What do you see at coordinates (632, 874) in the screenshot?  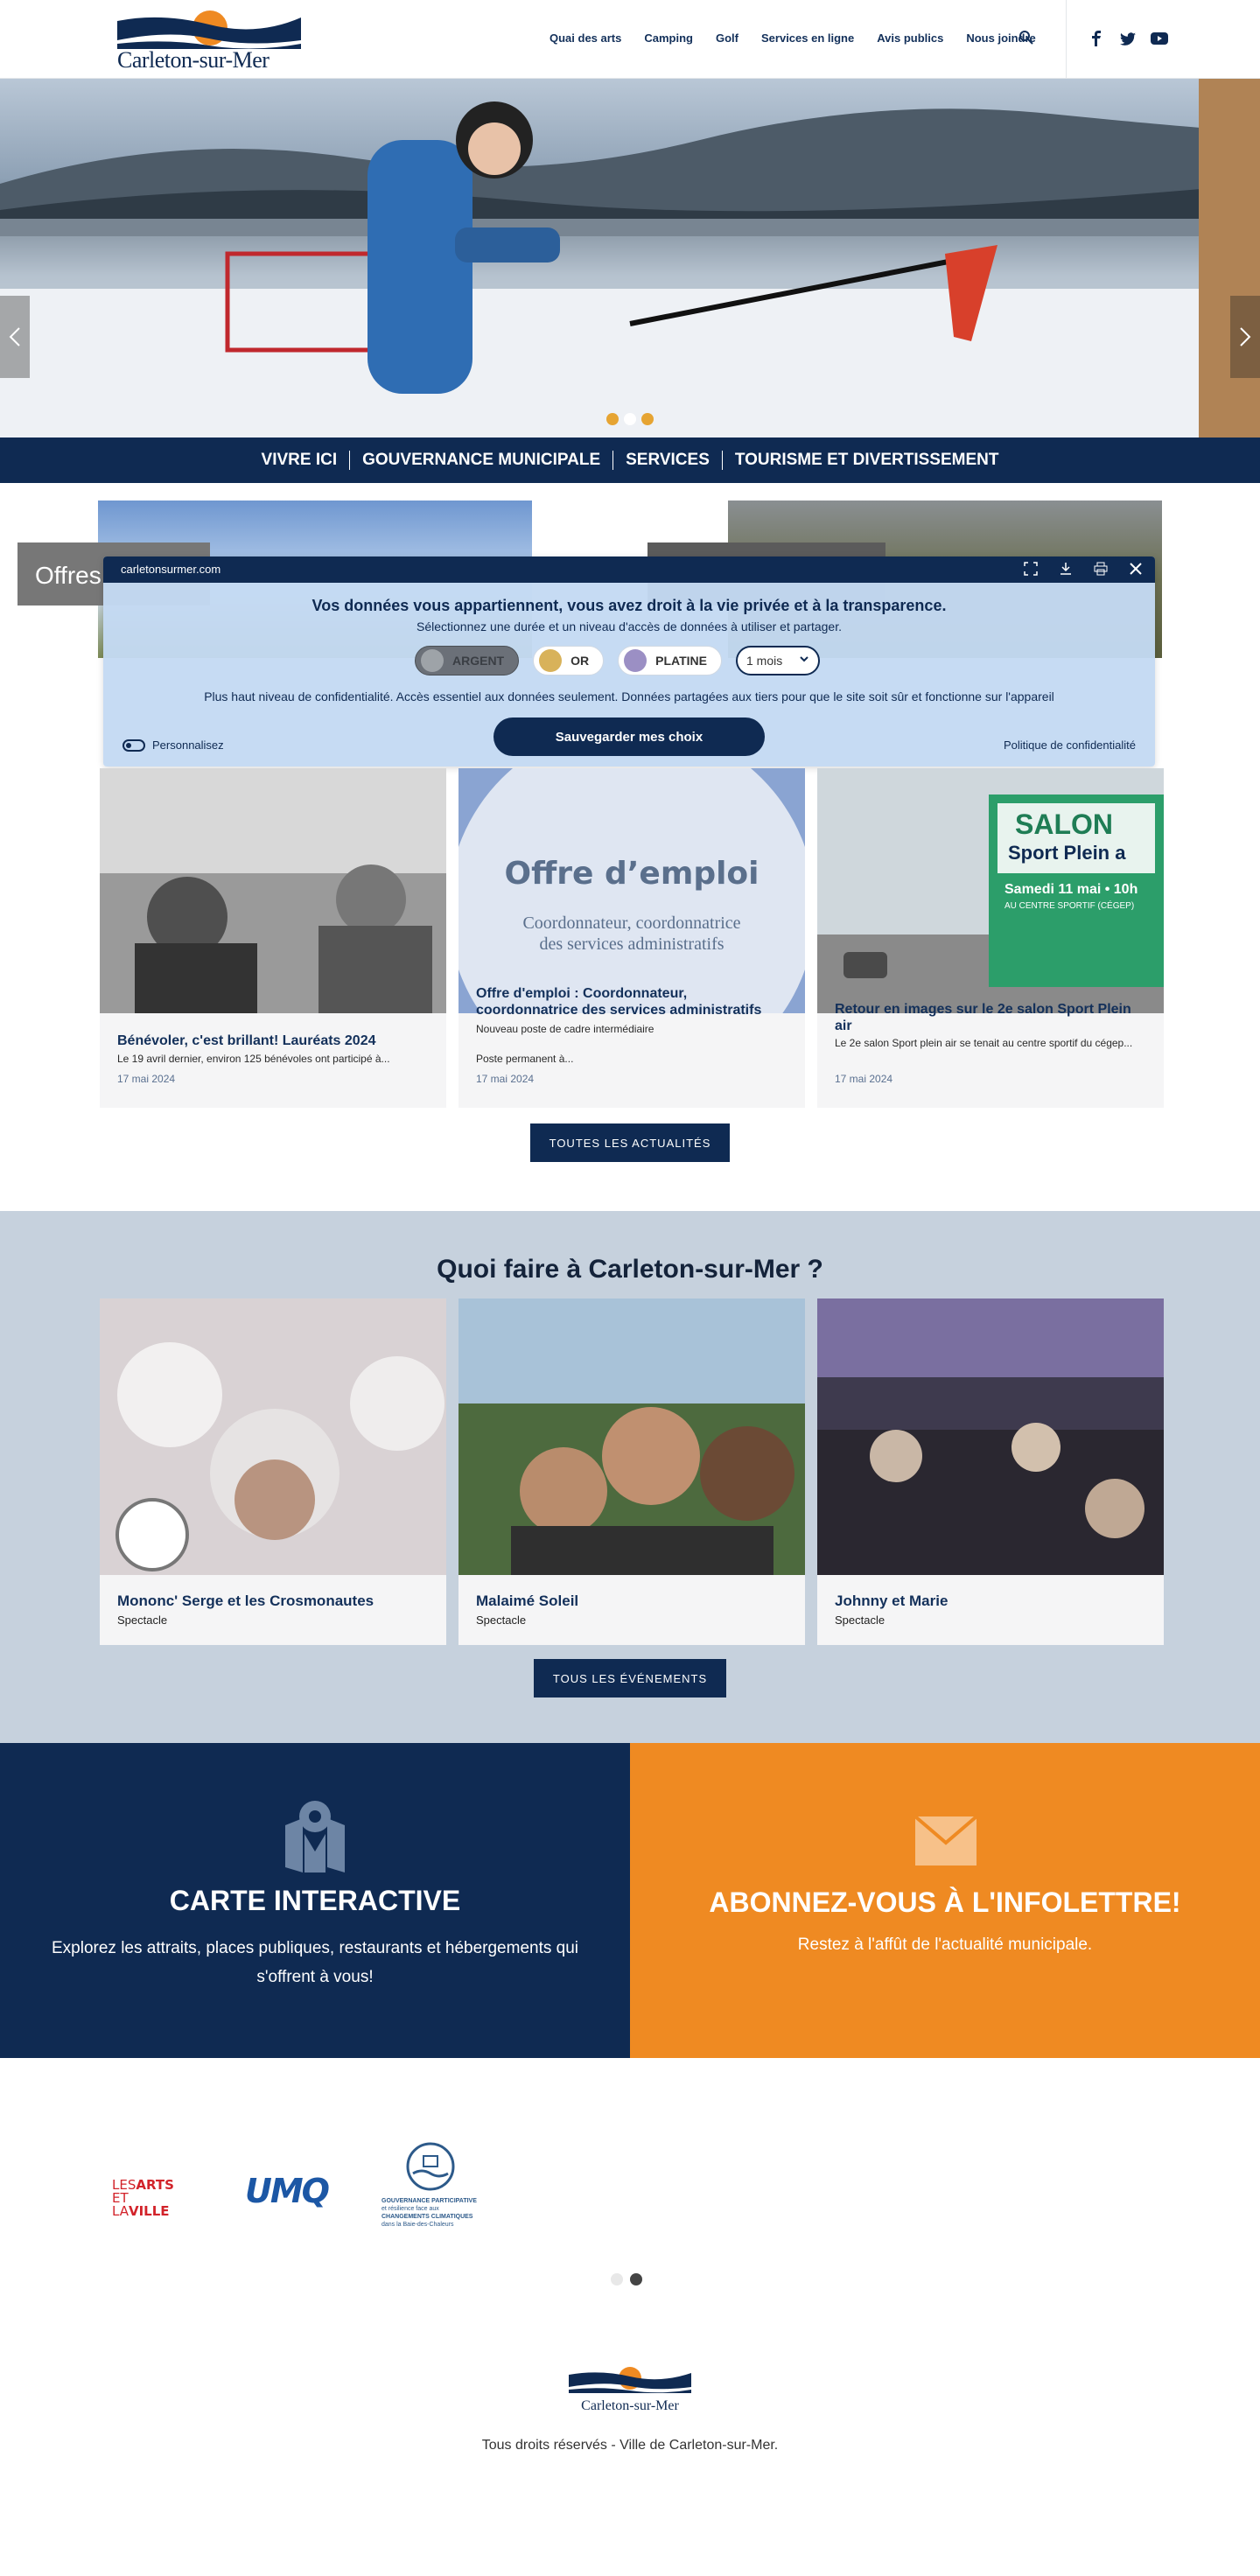 I see `news-image-heading: Offre d’emploi` at bounding box center [632, 874].